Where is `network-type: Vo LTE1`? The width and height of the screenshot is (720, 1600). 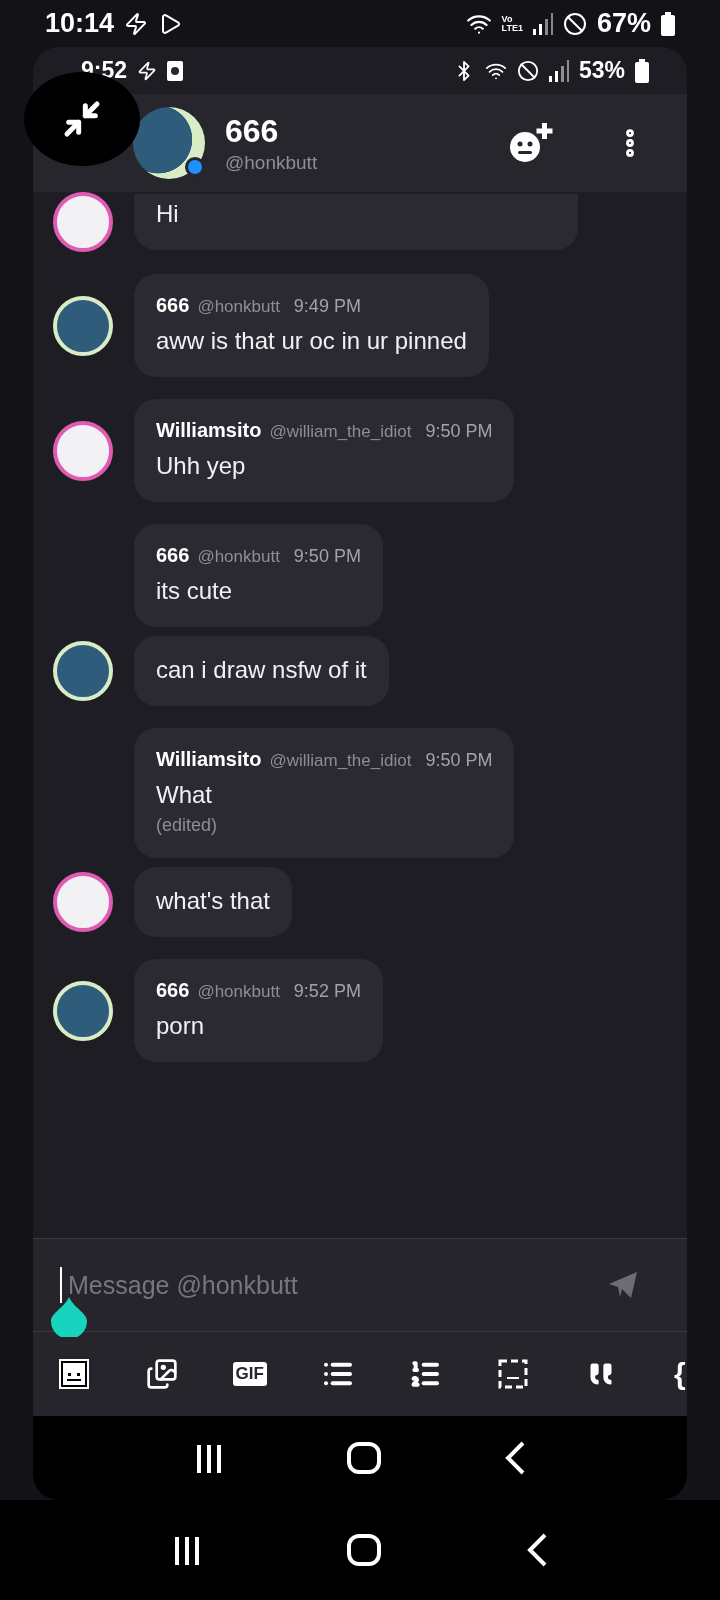
network-type: Vo LTE1 is located at coordinates (512, 23).